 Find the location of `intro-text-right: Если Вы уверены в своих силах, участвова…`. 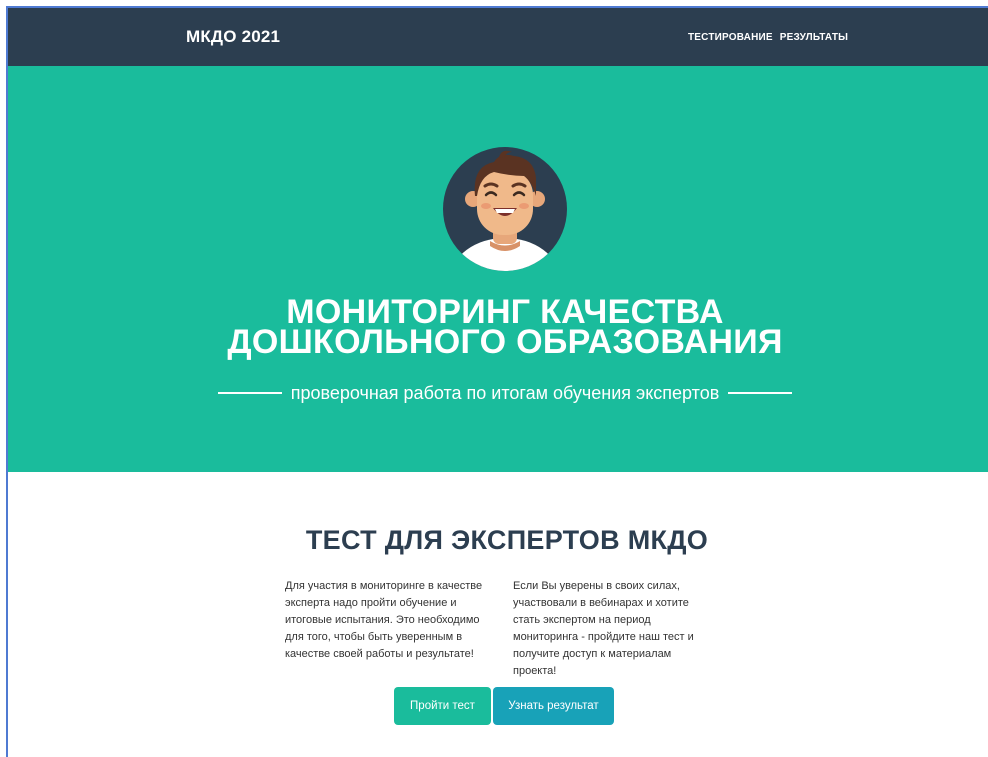

intro-text-right: Если Вы уверены в своих силах, участвова… is located at coordinates (603, 628).